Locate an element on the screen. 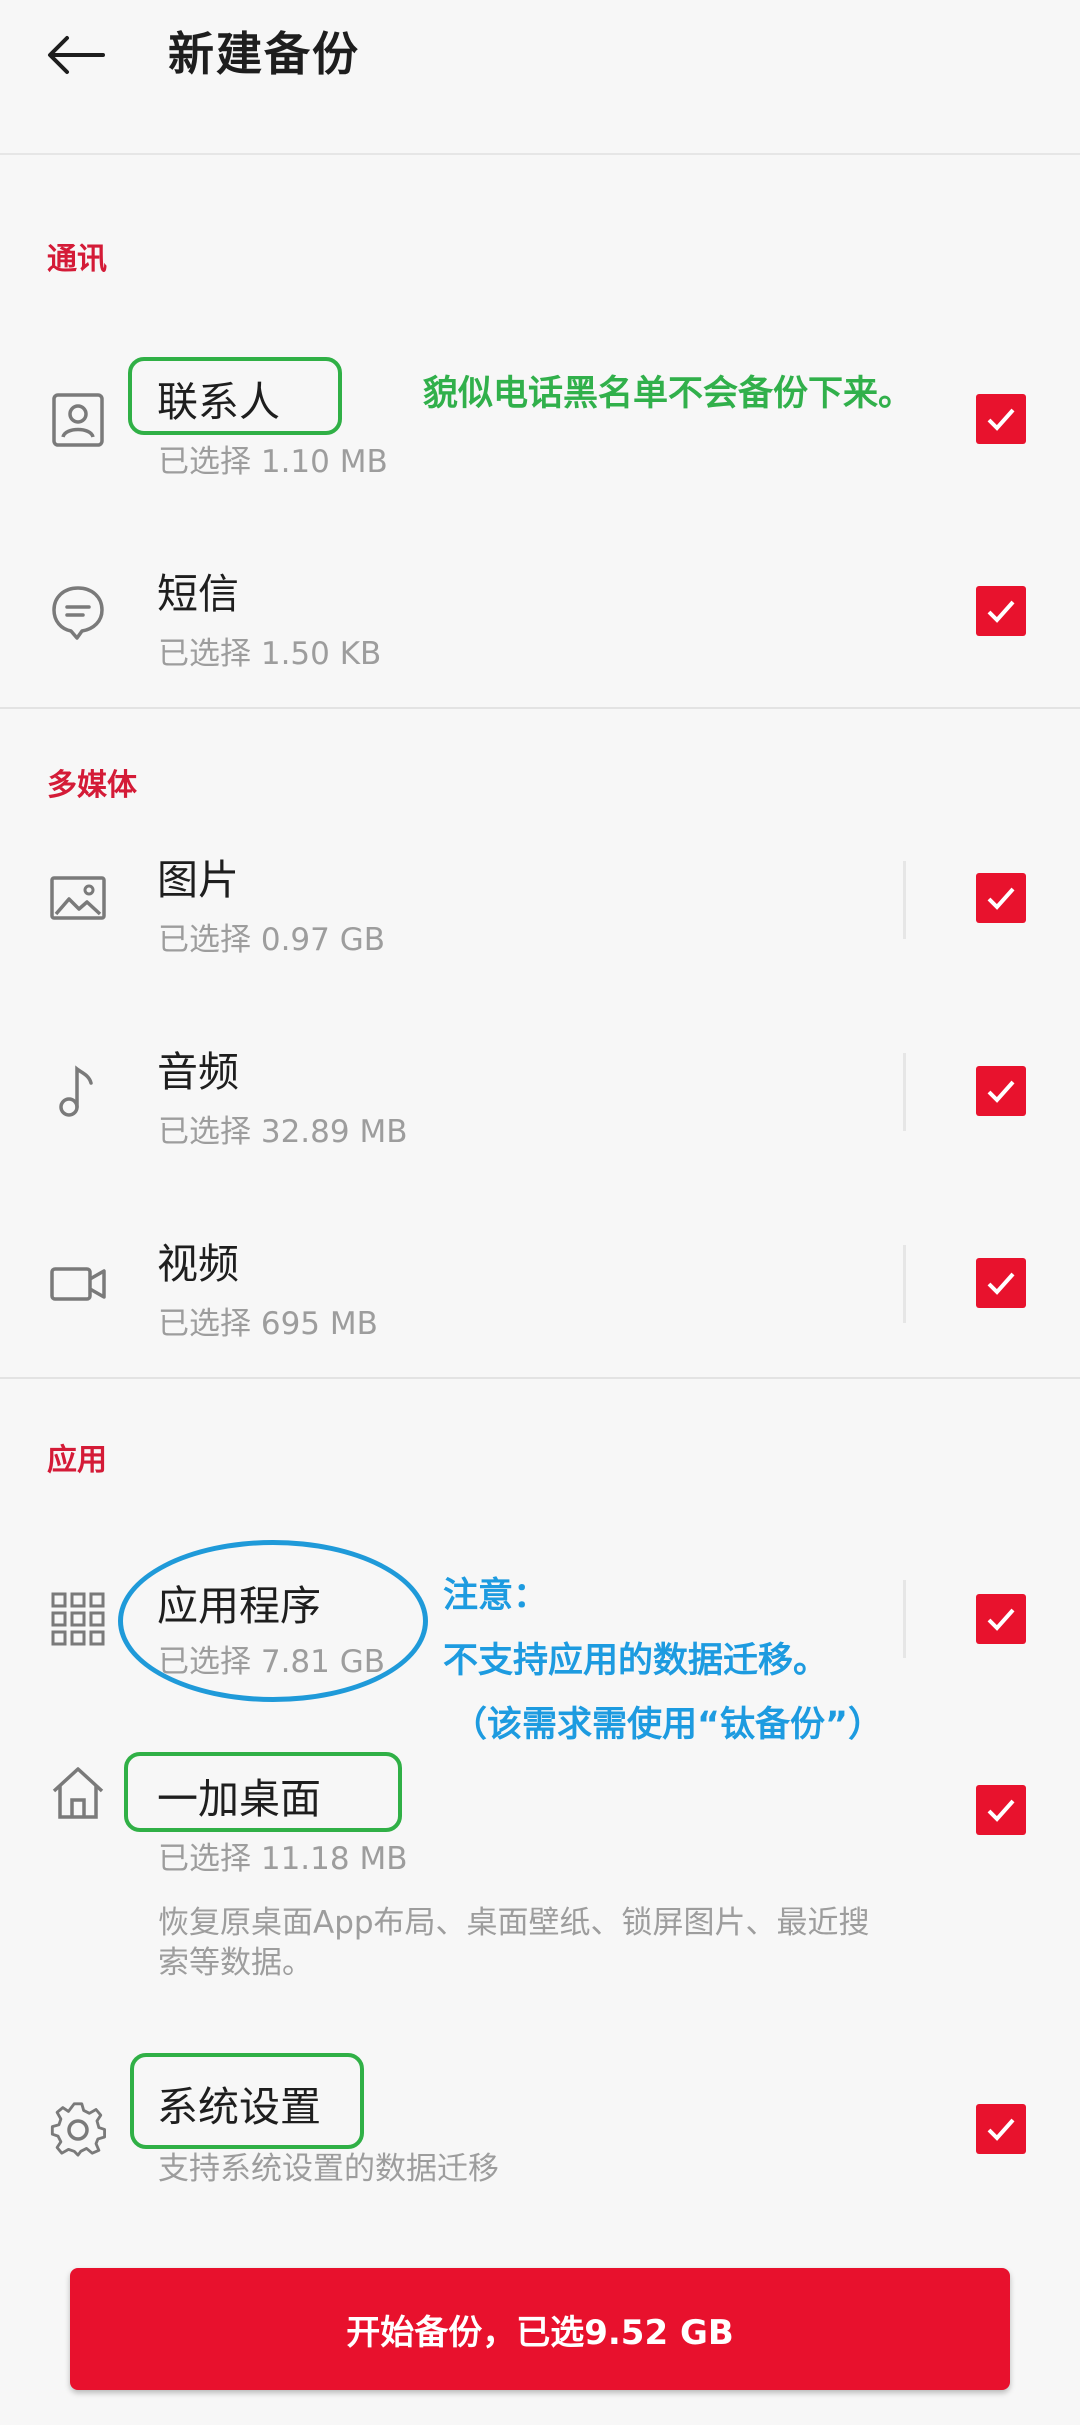  item-label-sms: 短信 is located at coordinates (198, 594).